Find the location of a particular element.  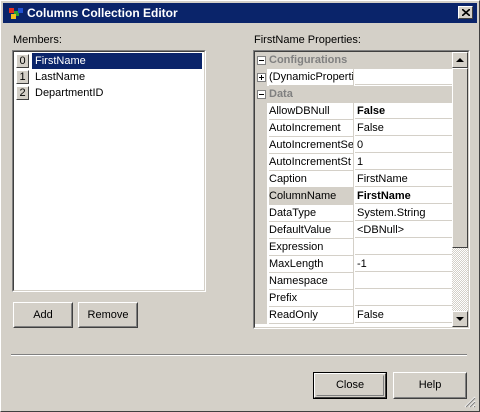

help-button: Help is located at coordinates (430, 385).